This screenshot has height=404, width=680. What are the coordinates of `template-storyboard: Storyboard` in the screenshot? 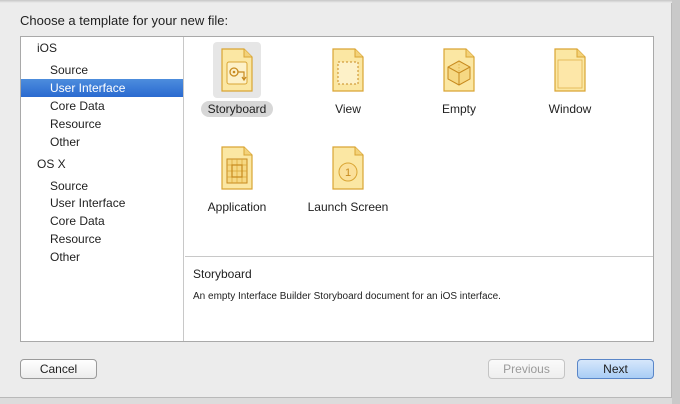 It's located at (237, 85).